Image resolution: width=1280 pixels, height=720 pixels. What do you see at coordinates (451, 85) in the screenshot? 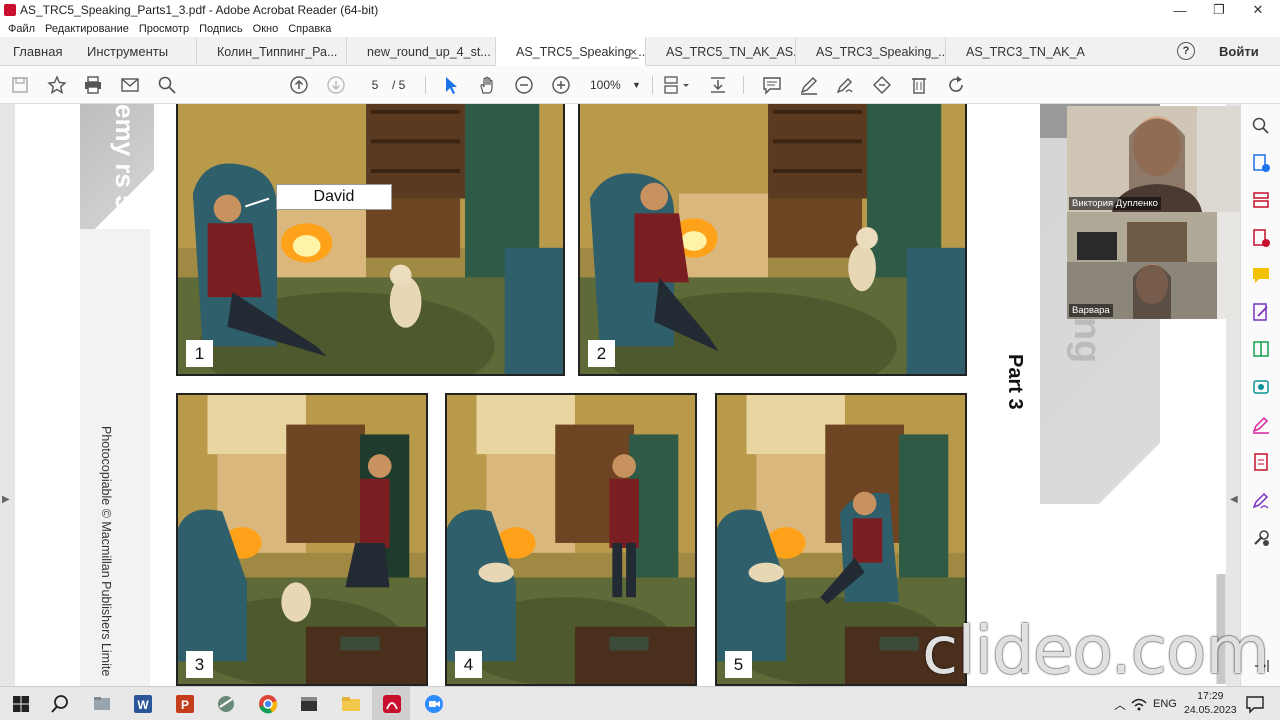
I see `select-cursor-icon` at bounding box center [451, 85].